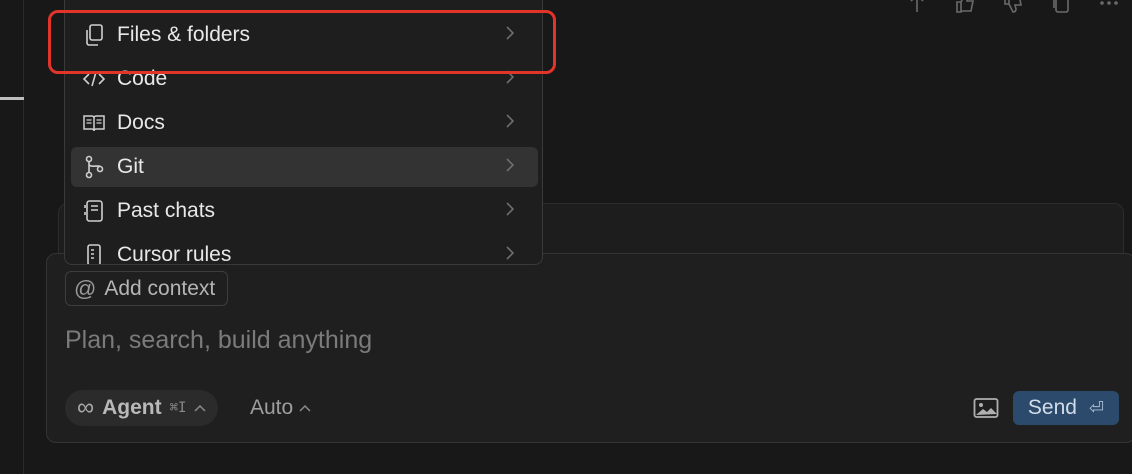  I want to click on attach-image-button, so click(986, 408).